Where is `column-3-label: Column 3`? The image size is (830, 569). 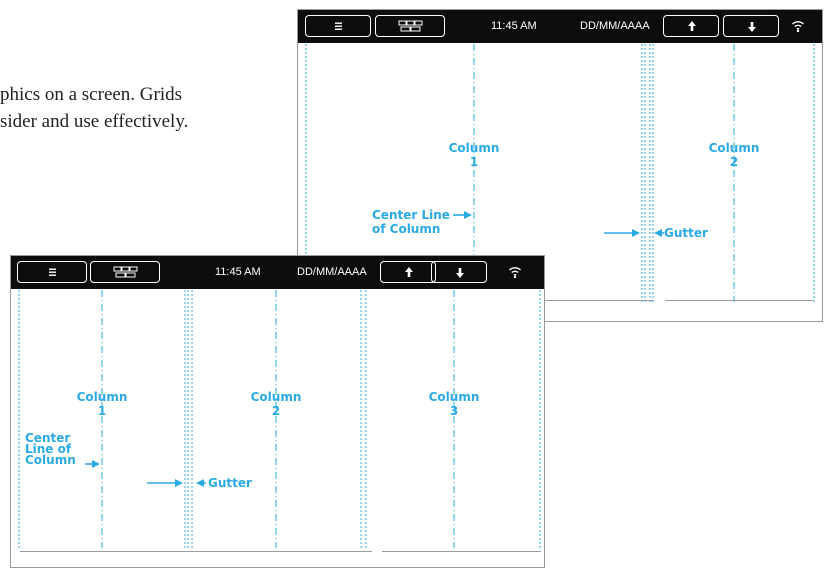 column-3-label: Column 3 is located at coordinates (454, 404).